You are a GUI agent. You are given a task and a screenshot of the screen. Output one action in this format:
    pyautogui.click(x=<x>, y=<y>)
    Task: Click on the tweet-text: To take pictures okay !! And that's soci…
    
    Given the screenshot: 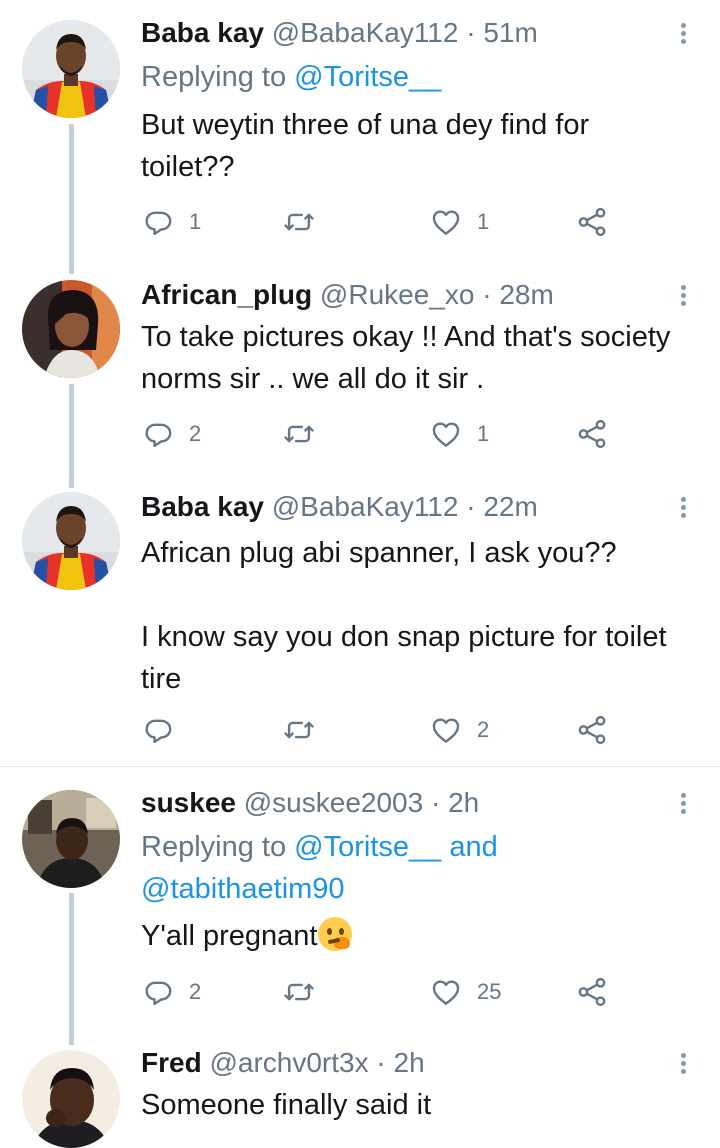 What is the action you would take?
    pyautogui.click(x=406, y=358)
    